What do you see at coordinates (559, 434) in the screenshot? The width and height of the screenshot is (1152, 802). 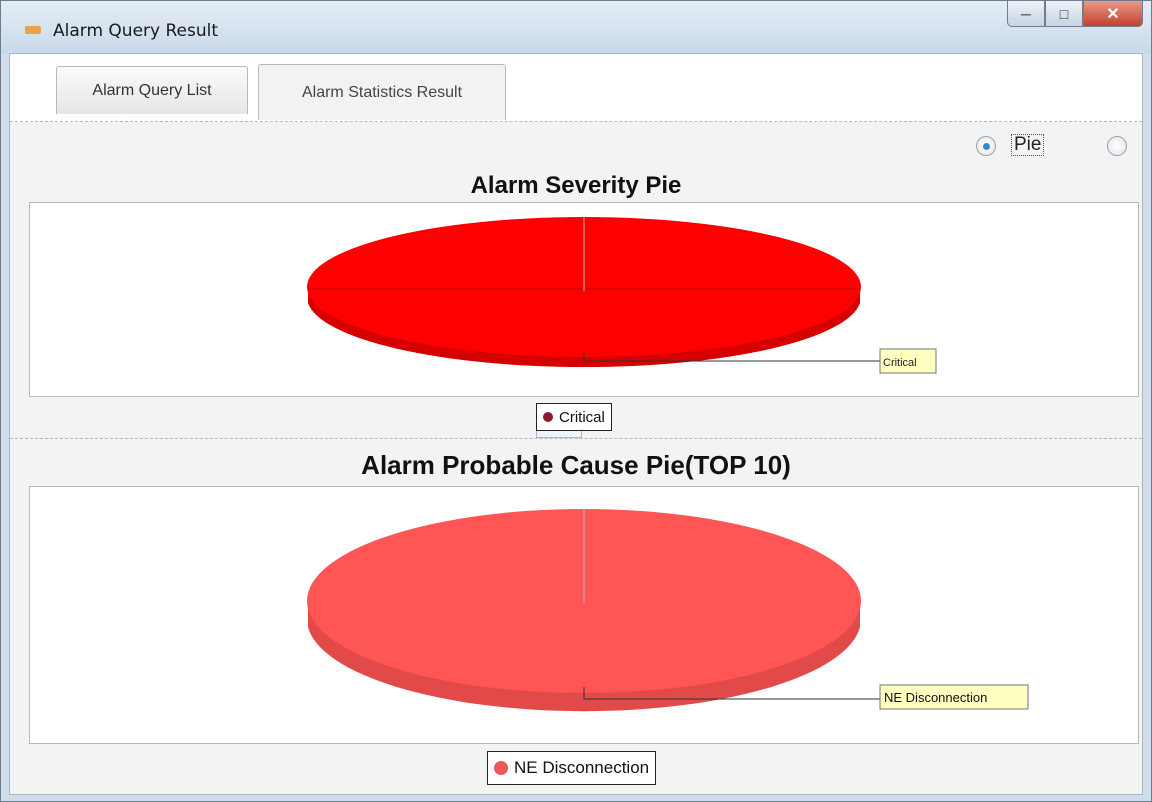 I see `legend-focus-indicator` at bounding box center [559, 434].